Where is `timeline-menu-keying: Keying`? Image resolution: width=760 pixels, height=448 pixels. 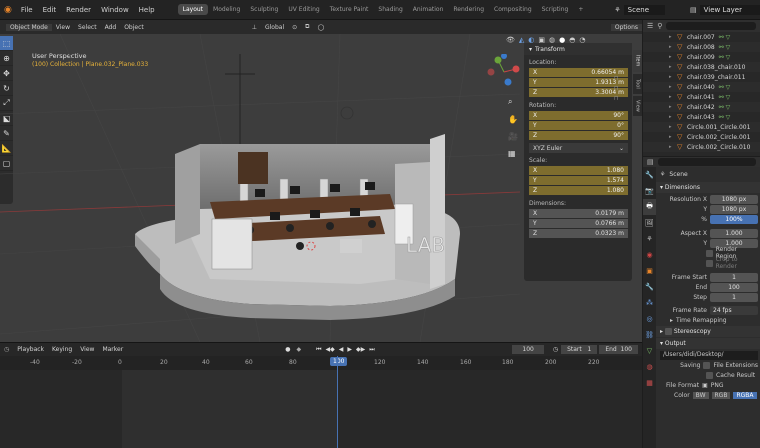 timeline-menu-keying: Keying is located at coordinates (62, 349).